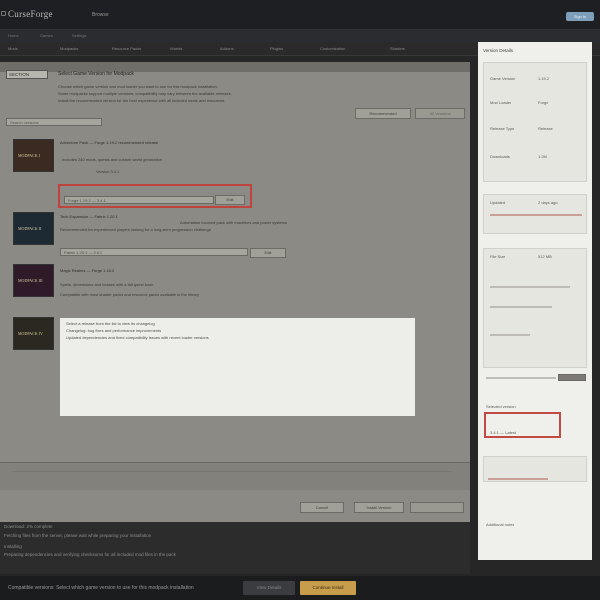  I want to click on value-updated: 2 days ago, so click(548, 202).